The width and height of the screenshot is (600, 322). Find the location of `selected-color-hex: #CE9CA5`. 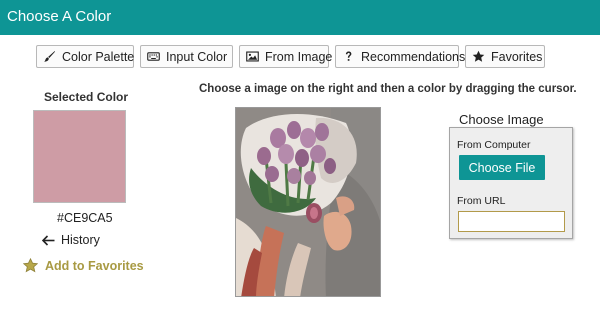

selected-color-hex: #CE9CA5 is located at coordinates (85, 218).